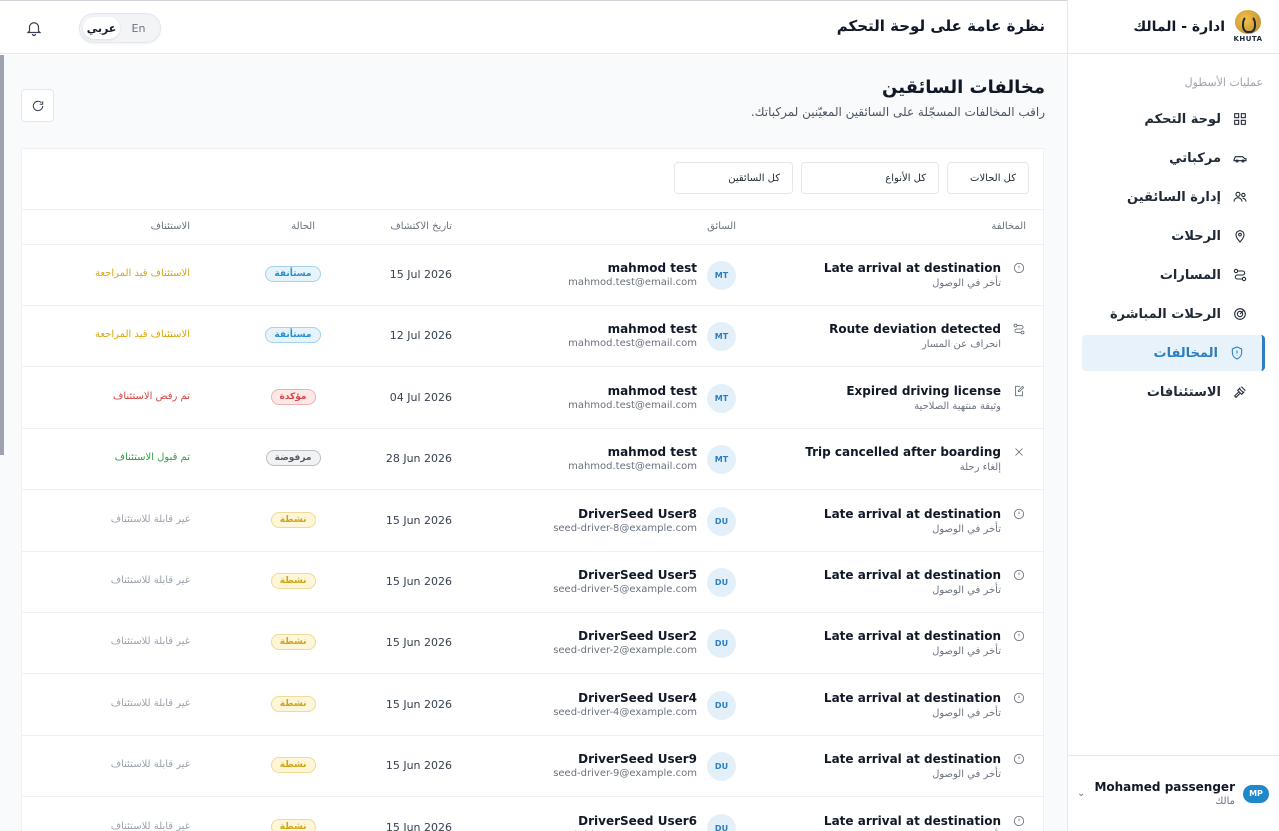  What do you see at coordinates (418, 825) in the screenshot?
I see `detected-date: 15 Jun 2026` at bounding box center [418, 825].